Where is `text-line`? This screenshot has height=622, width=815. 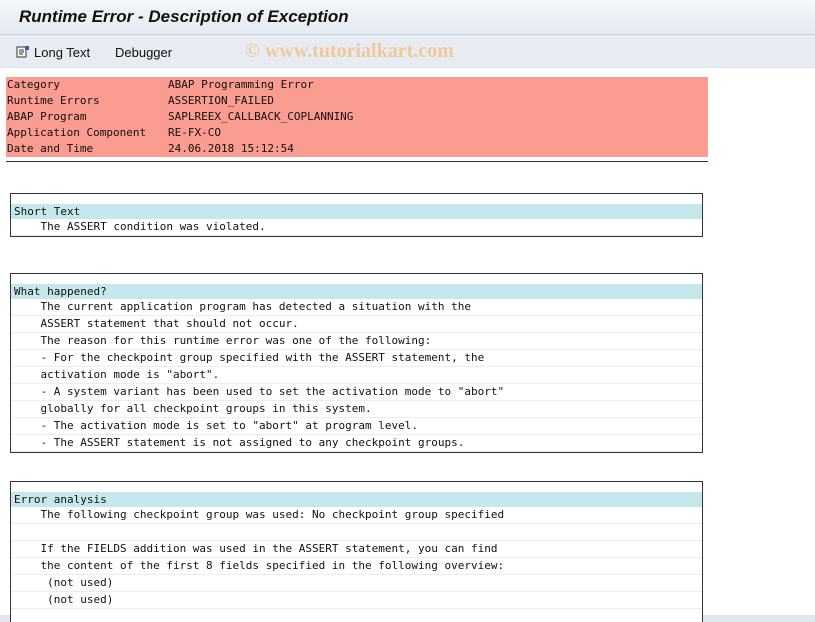 text-line is located at coordinates (356, 532).